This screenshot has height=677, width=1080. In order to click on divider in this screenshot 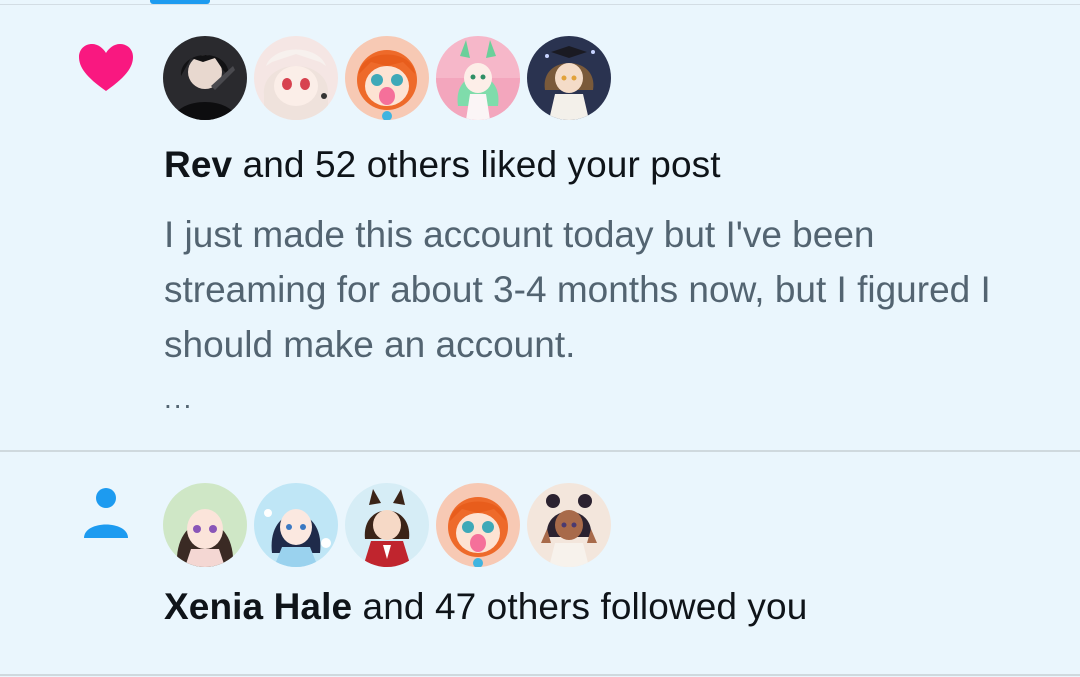, I will do `click(540, 675)`.